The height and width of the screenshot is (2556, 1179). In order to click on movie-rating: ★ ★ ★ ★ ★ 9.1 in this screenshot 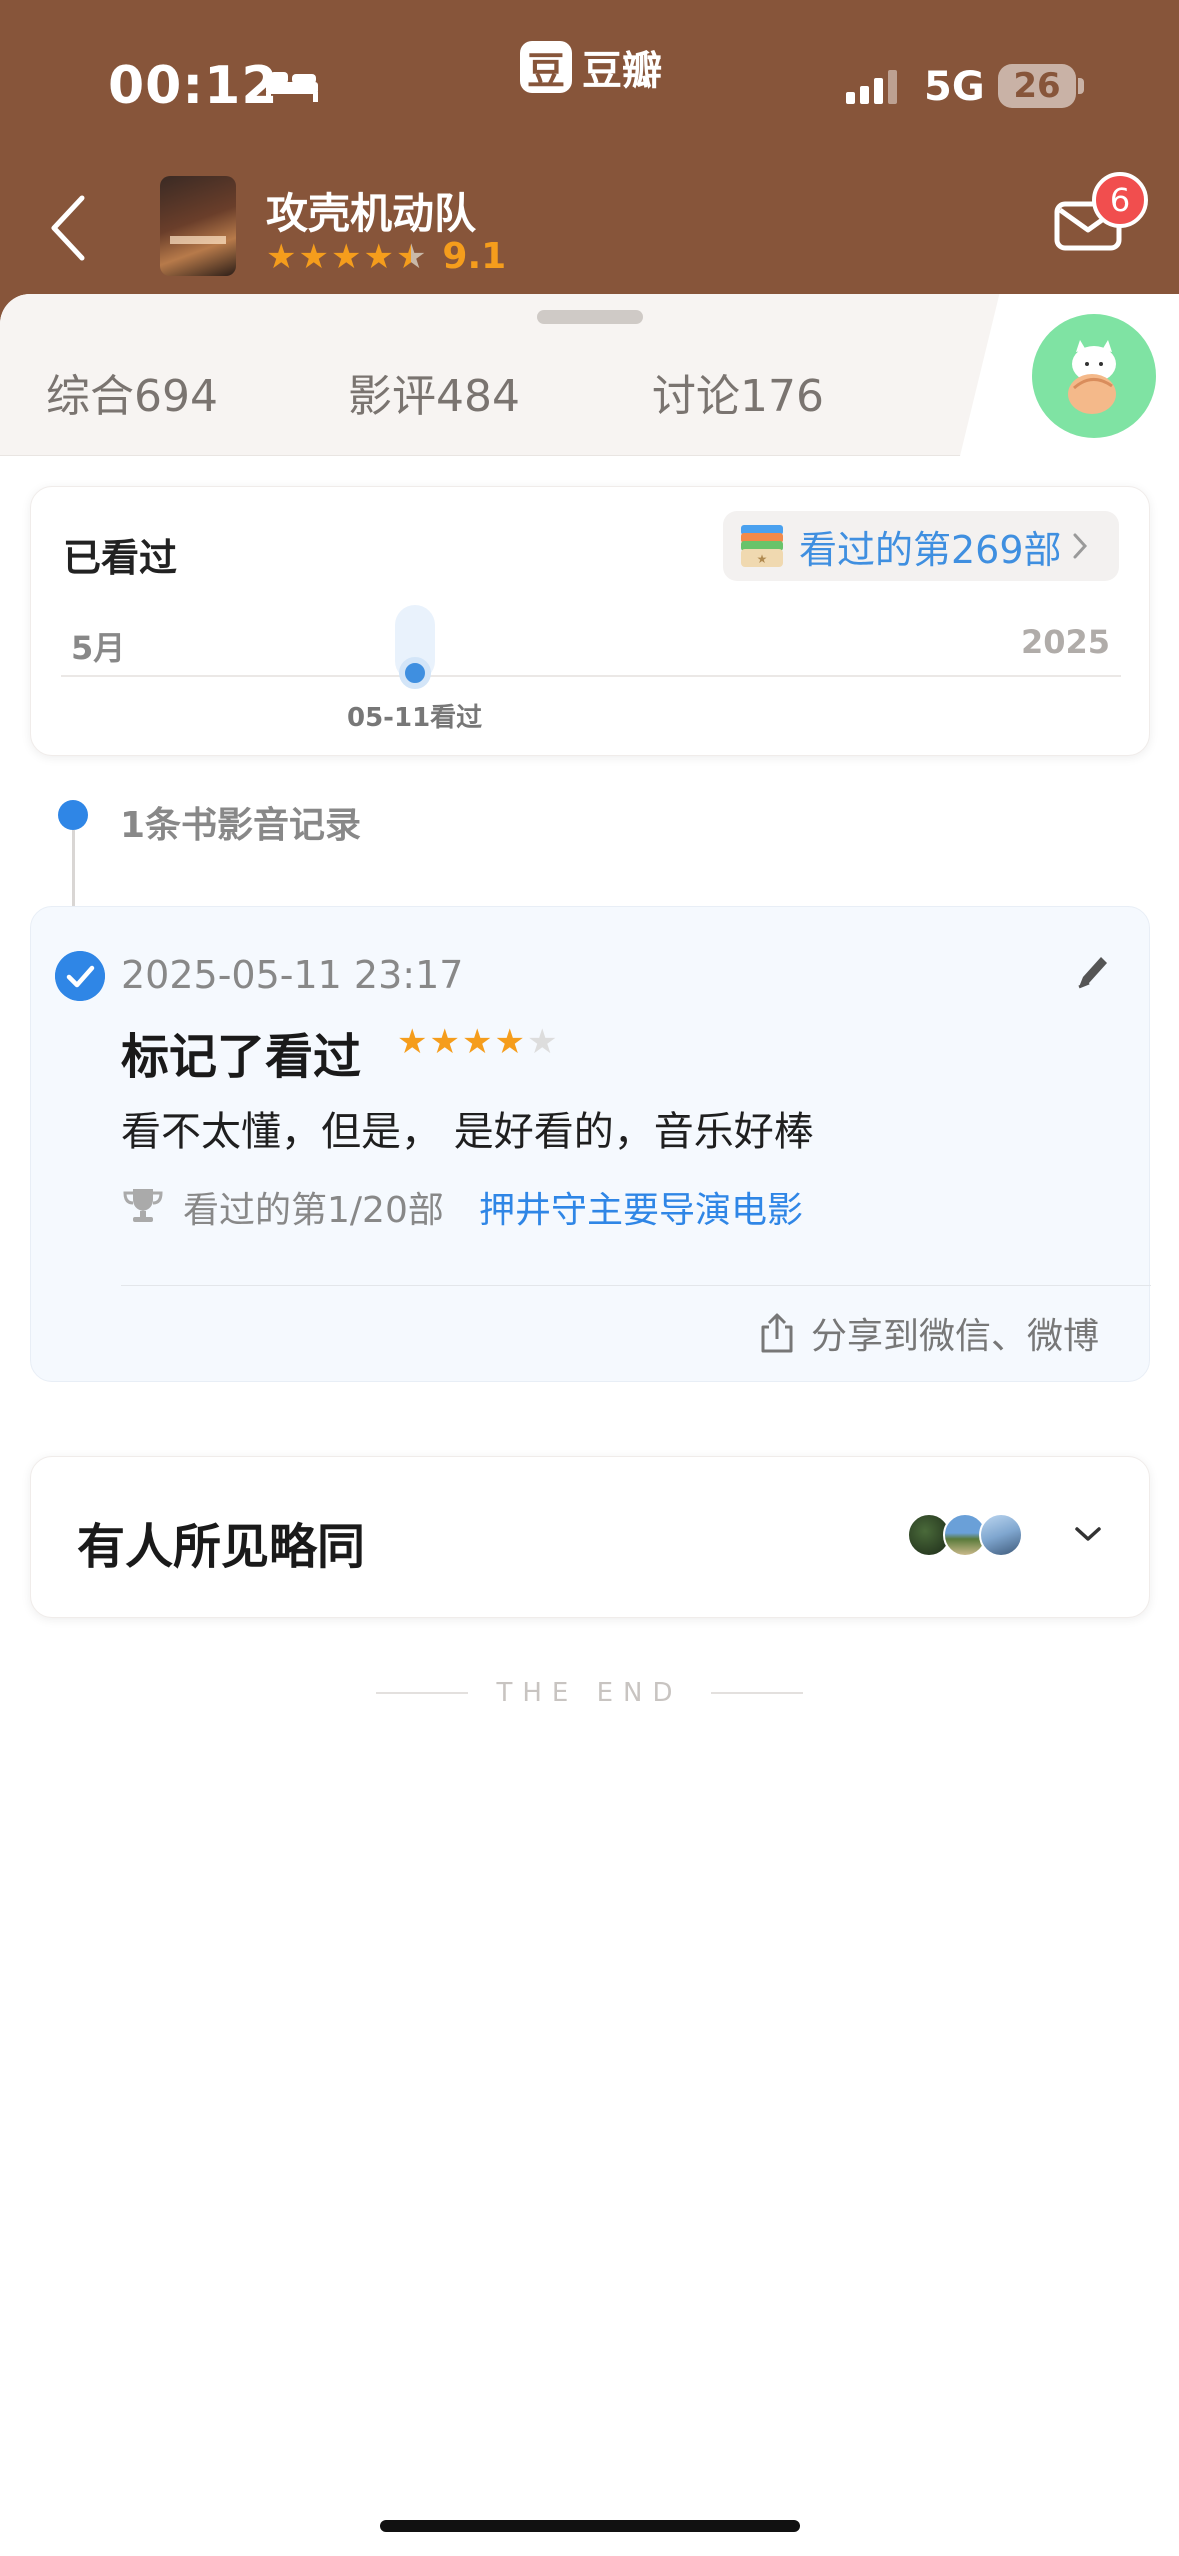, I will do `click(386, 256)`.